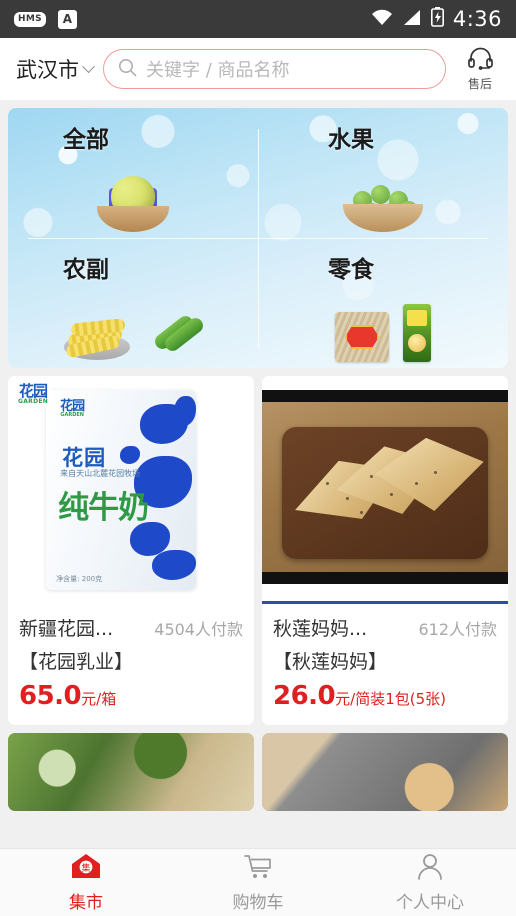 This screenshot has height=916, width=516. What do you see at coordinates (385, 627) in the screenshot?
I see `product-title-row: 秋莲妈妈... 612人付款` at bounding box center [385, 627].